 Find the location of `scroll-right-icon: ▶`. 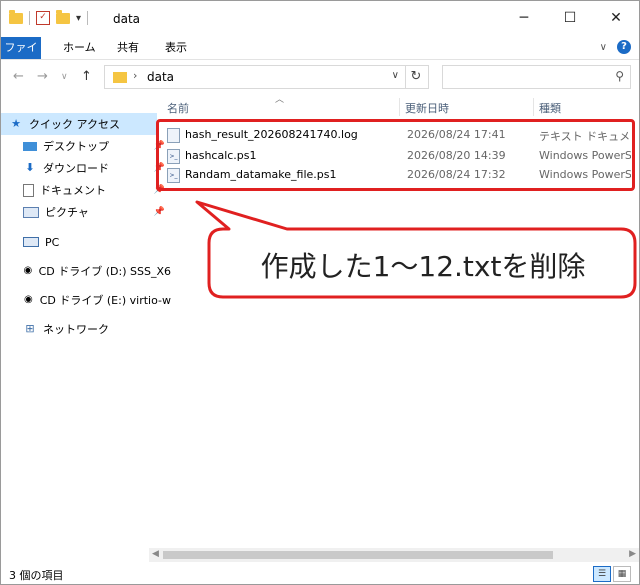

scroll-right-icon: ▶ is located at coordinates (632, 554).